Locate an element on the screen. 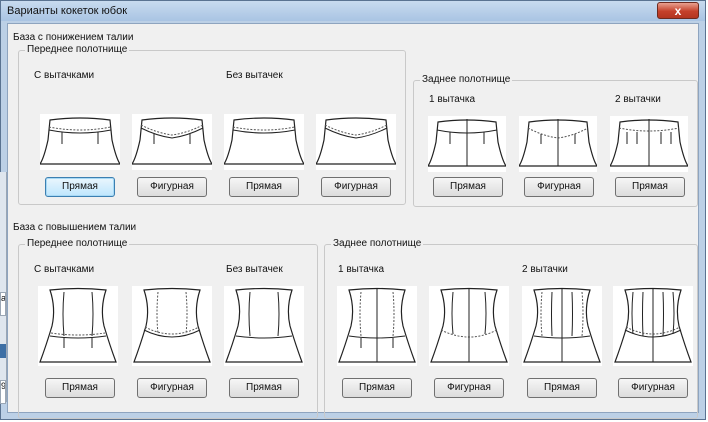 This screenshot has height=422, width=708. raised-front-darts-straight-button: Прямая is located at coordinates (80, 388).